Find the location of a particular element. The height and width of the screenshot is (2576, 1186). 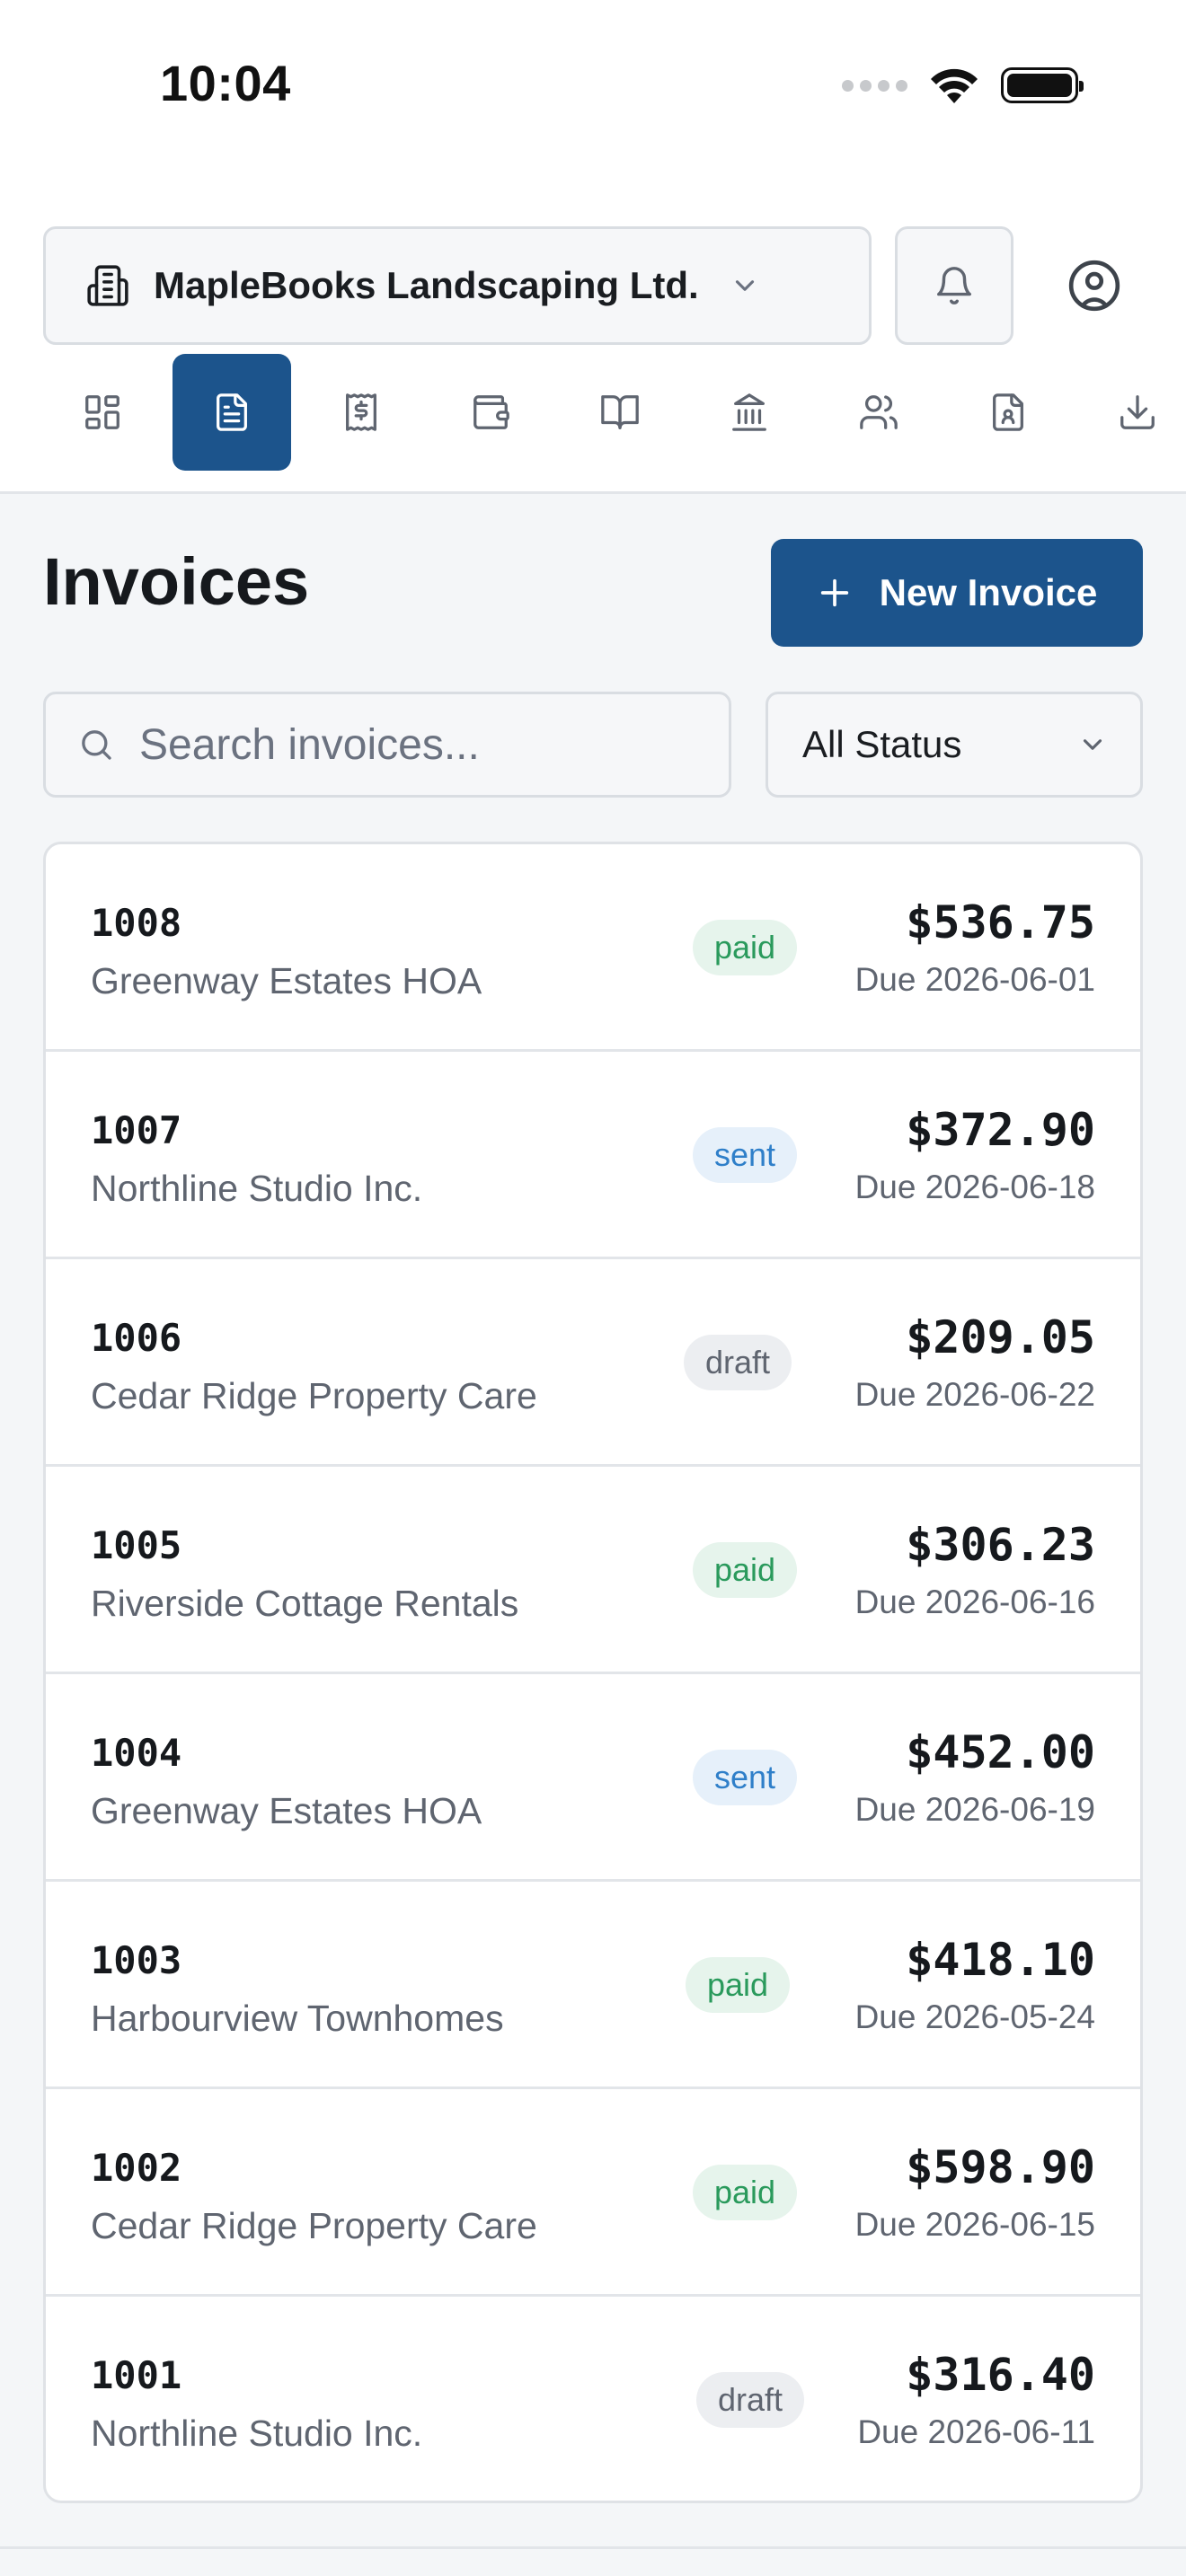

user-circle-icon is located at coordinates (1094, 286).